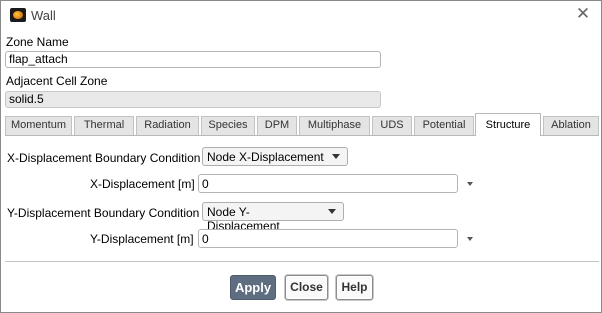 Image resolution: width=602 pixels, height=313 pixels. What do you see at coordinates (273, 217) in the screenshot?
I see `y-bc-select: Node Y-Displacement` at bounding box center [273, 217].